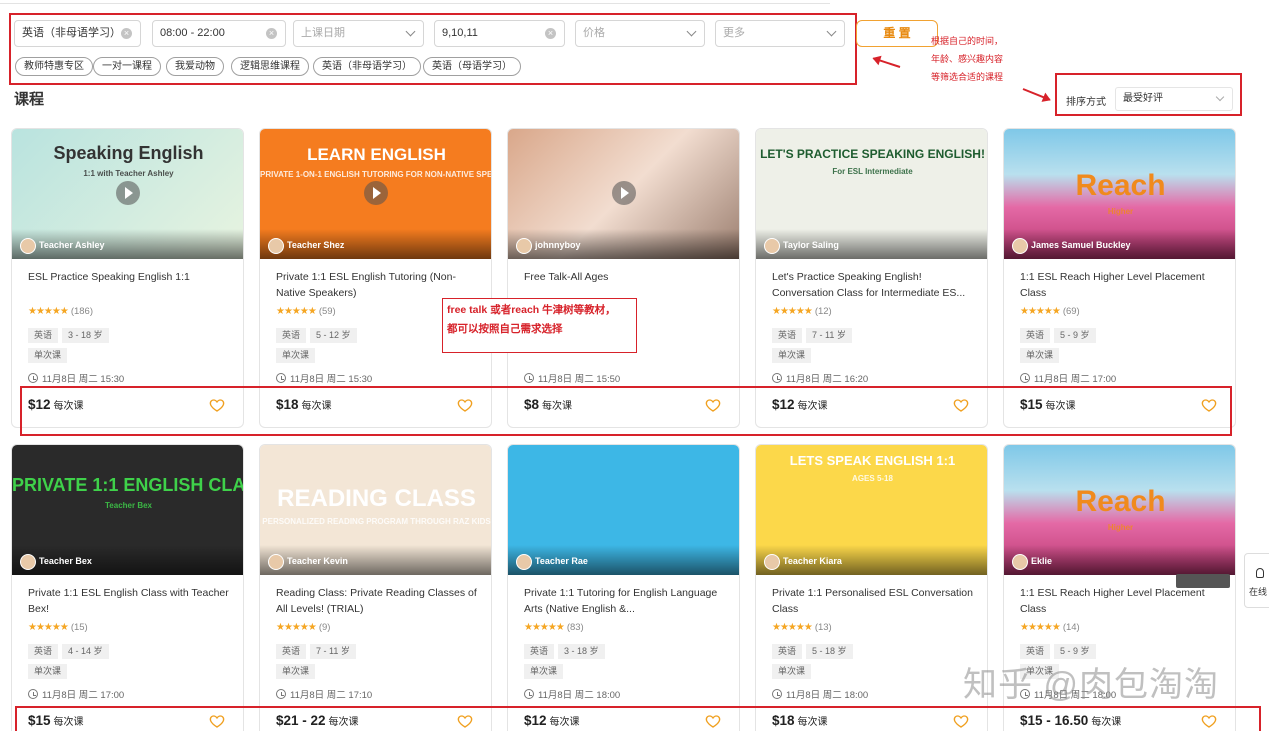 The image size is (1269, 731). I want to click on course-title: ESL Practice Speaking English 1:1, so click(129, 285).